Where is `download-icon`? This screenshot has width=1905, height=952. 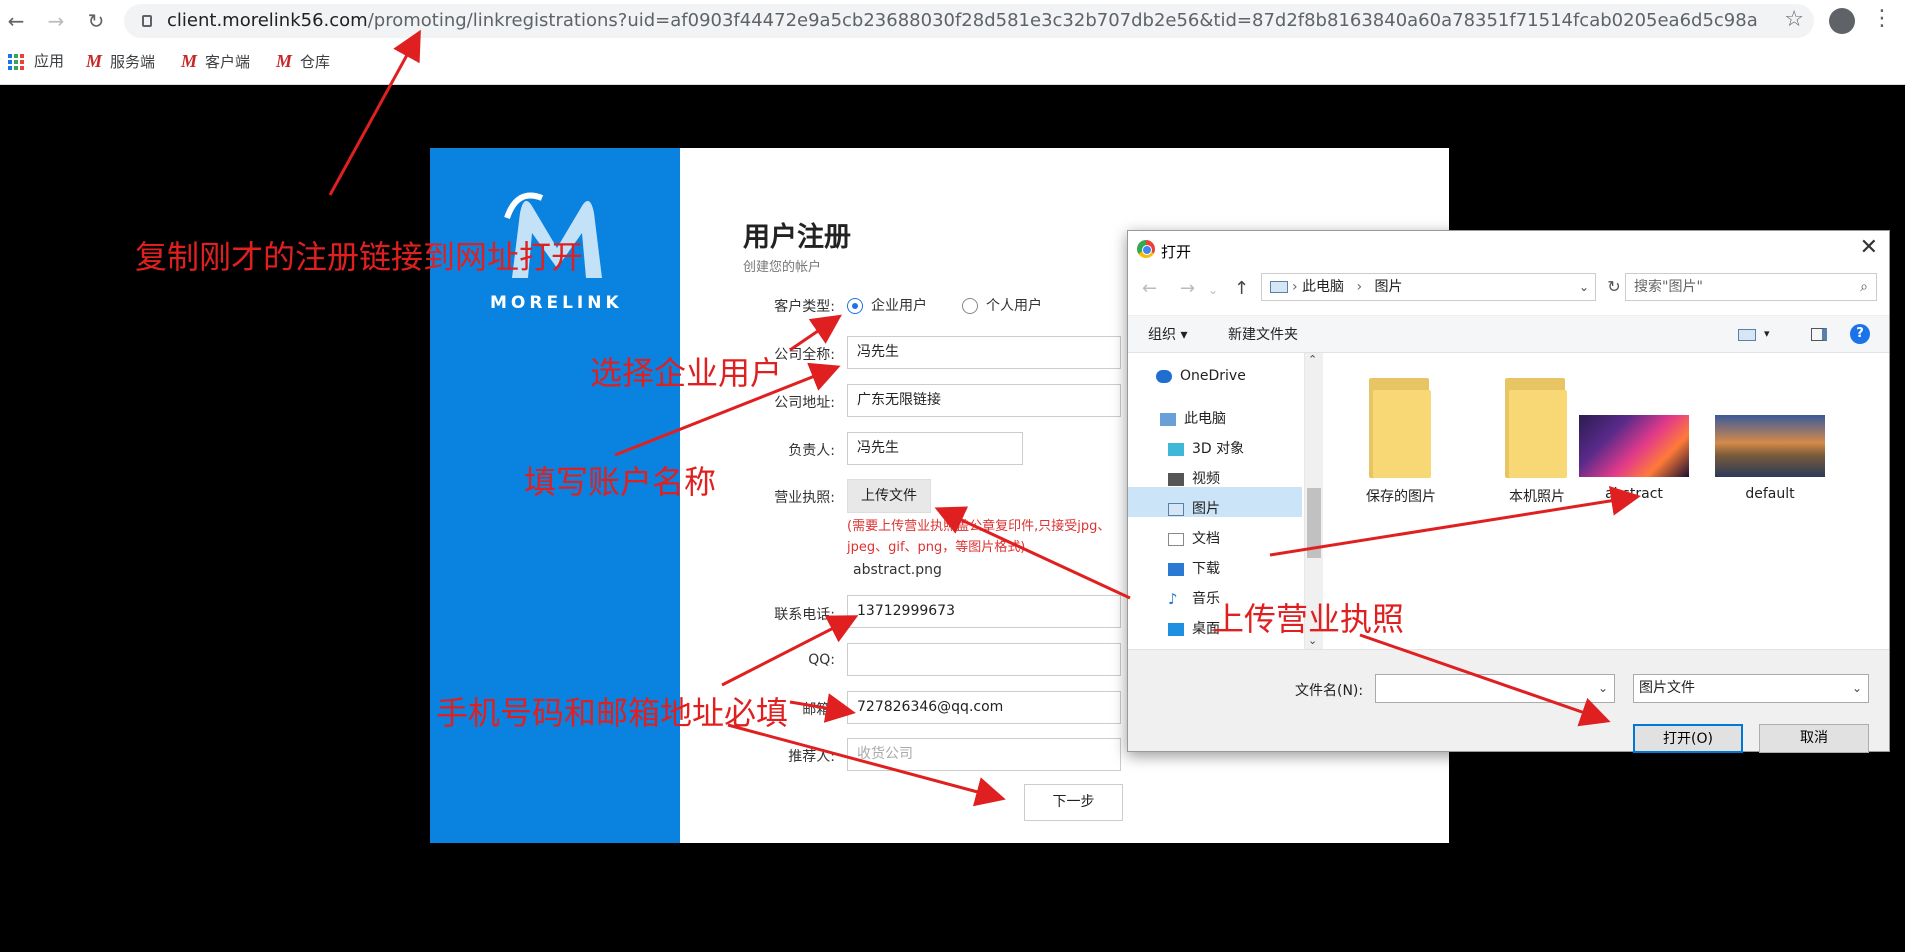
download-icon is located at coordinates (1176, 569).